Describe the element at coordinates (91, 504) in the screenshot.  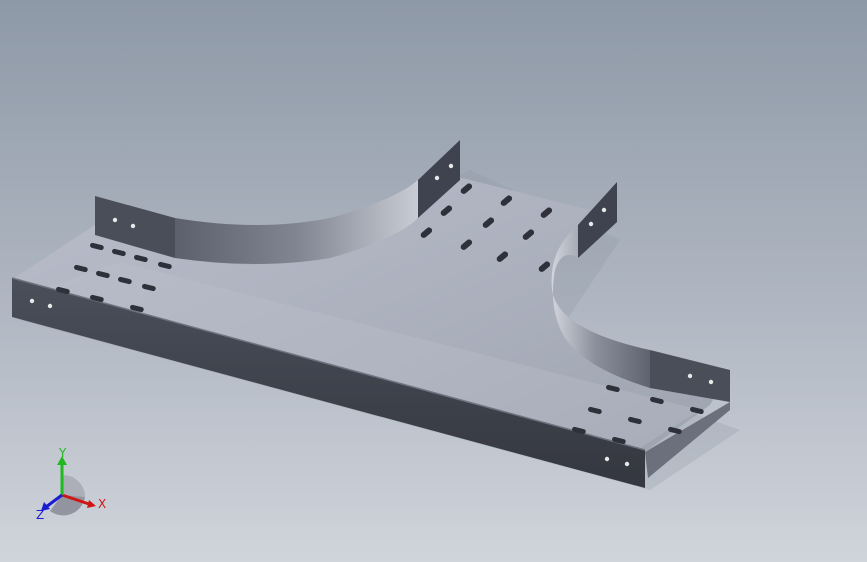
I see `x-axis-head` at that location.